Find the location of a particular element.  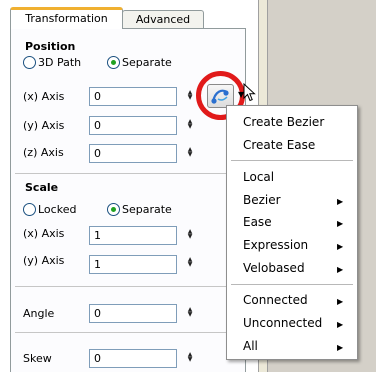

radio-scale-separate-label: Separate is located at coordinates (147, 209).